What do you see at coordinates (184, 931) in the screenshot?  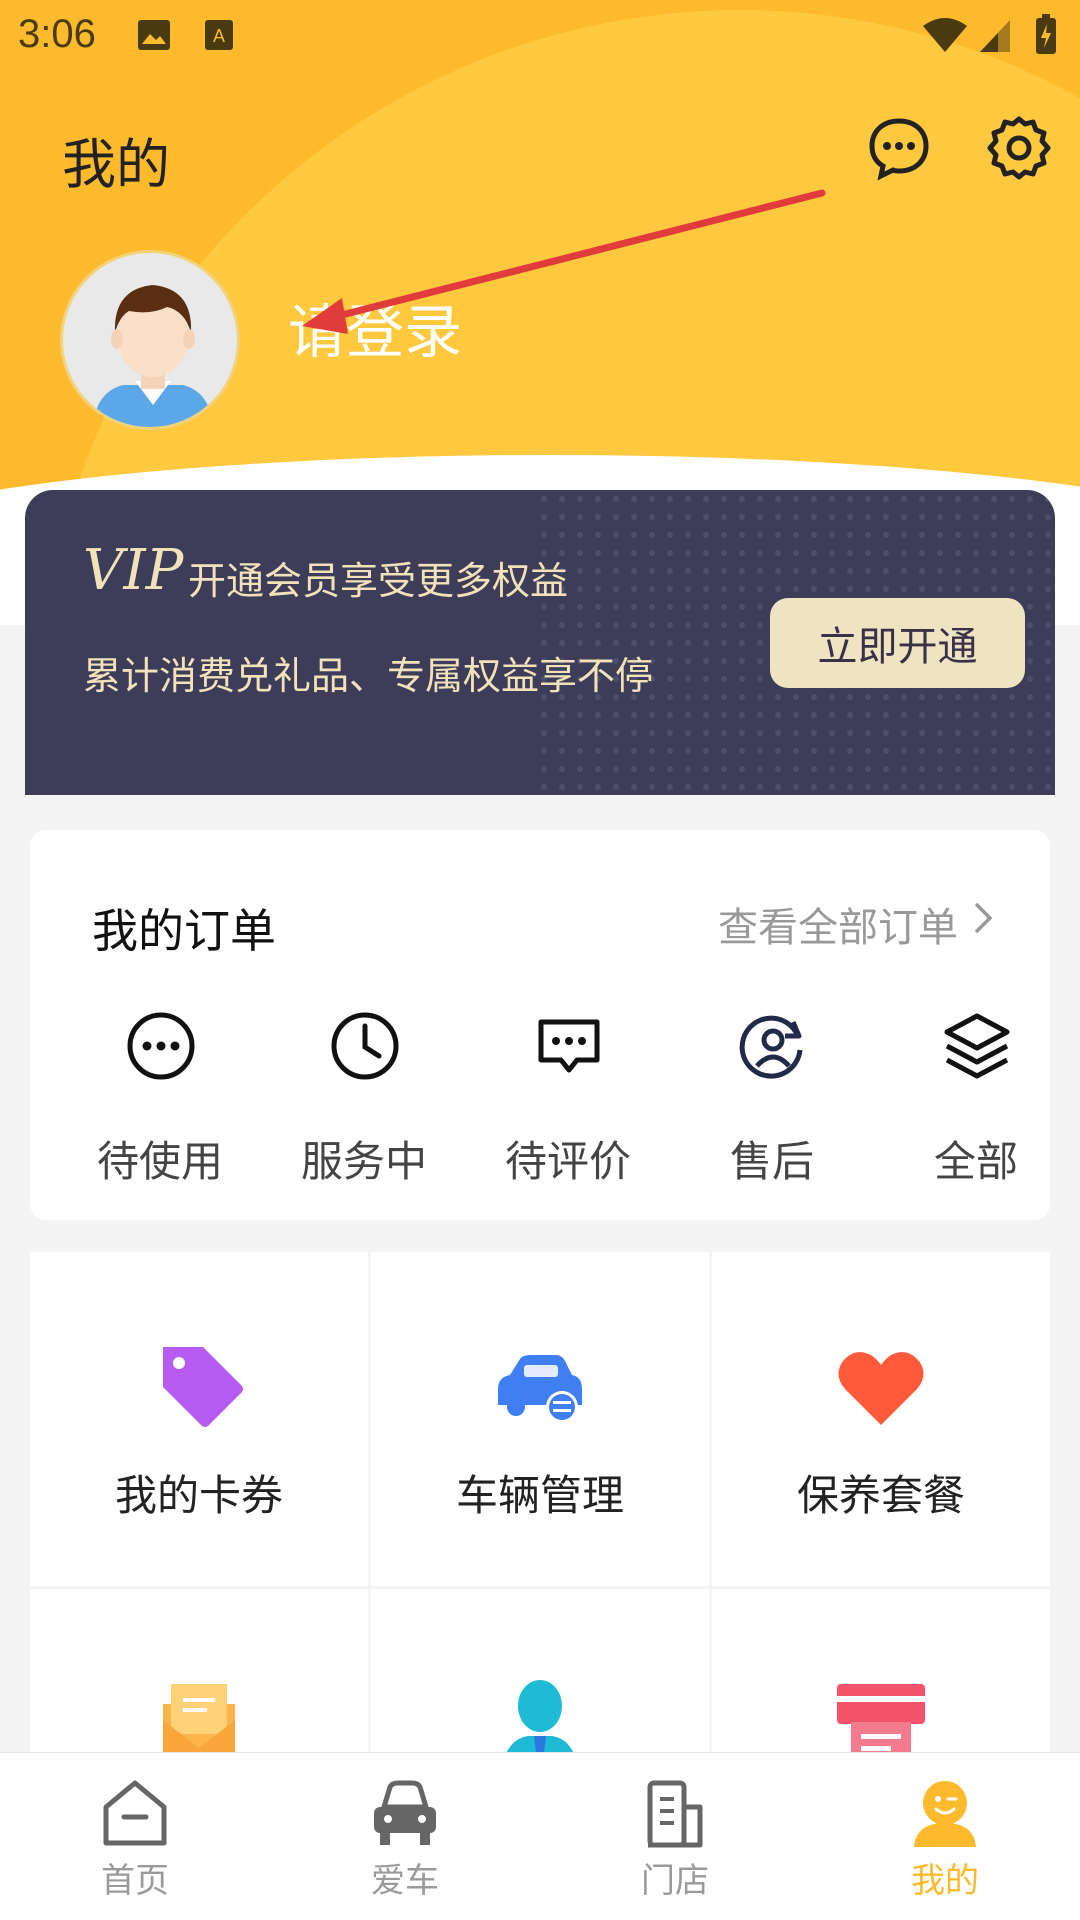 I see `orders-title: 我的订单` at bounding box center [184, 931].